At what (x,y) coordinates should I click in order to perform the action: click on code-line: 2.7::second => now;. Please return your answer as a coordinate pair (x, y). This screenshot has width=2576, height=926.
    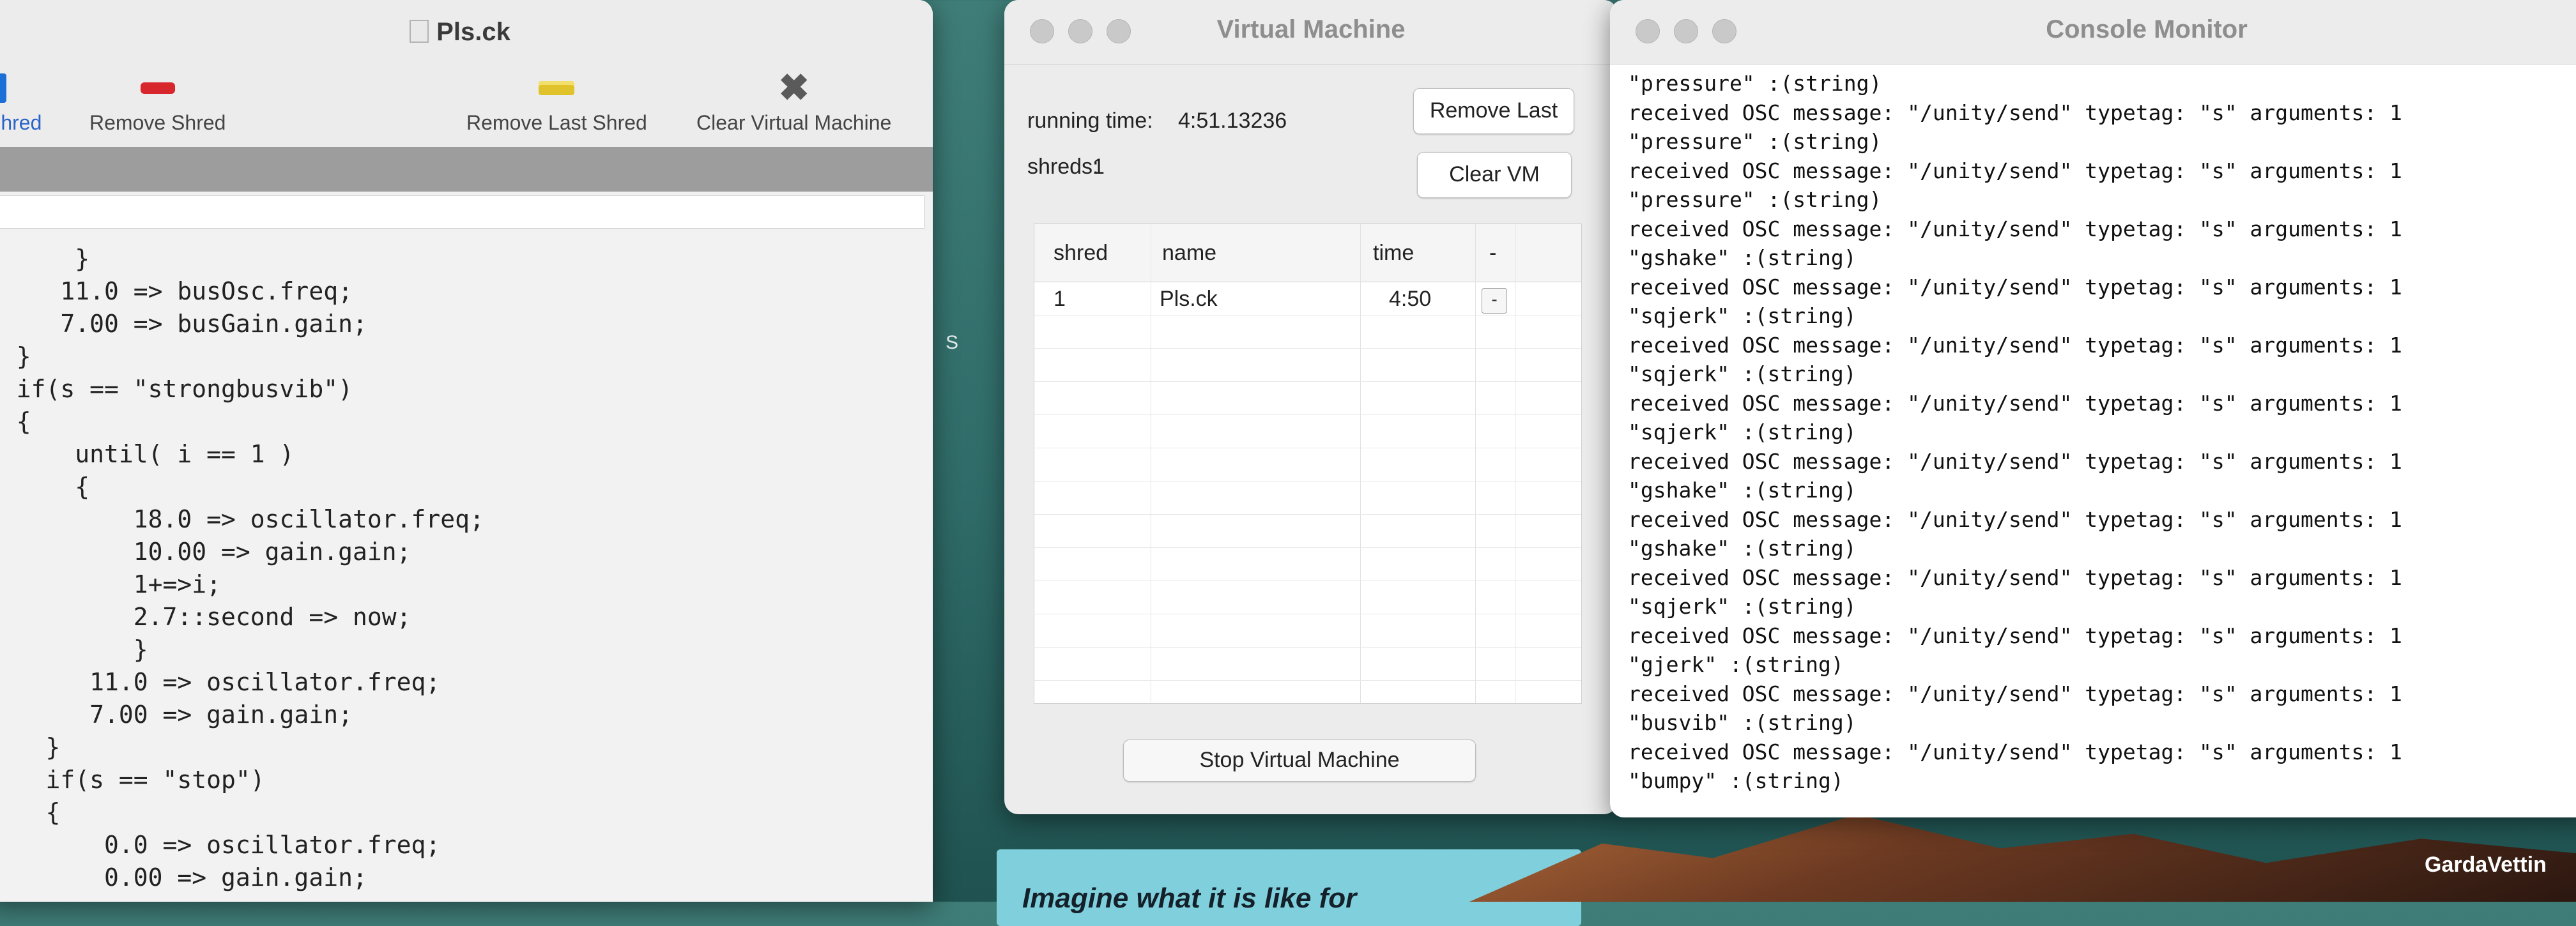
    Looking at the image, I should click on (466, 617).